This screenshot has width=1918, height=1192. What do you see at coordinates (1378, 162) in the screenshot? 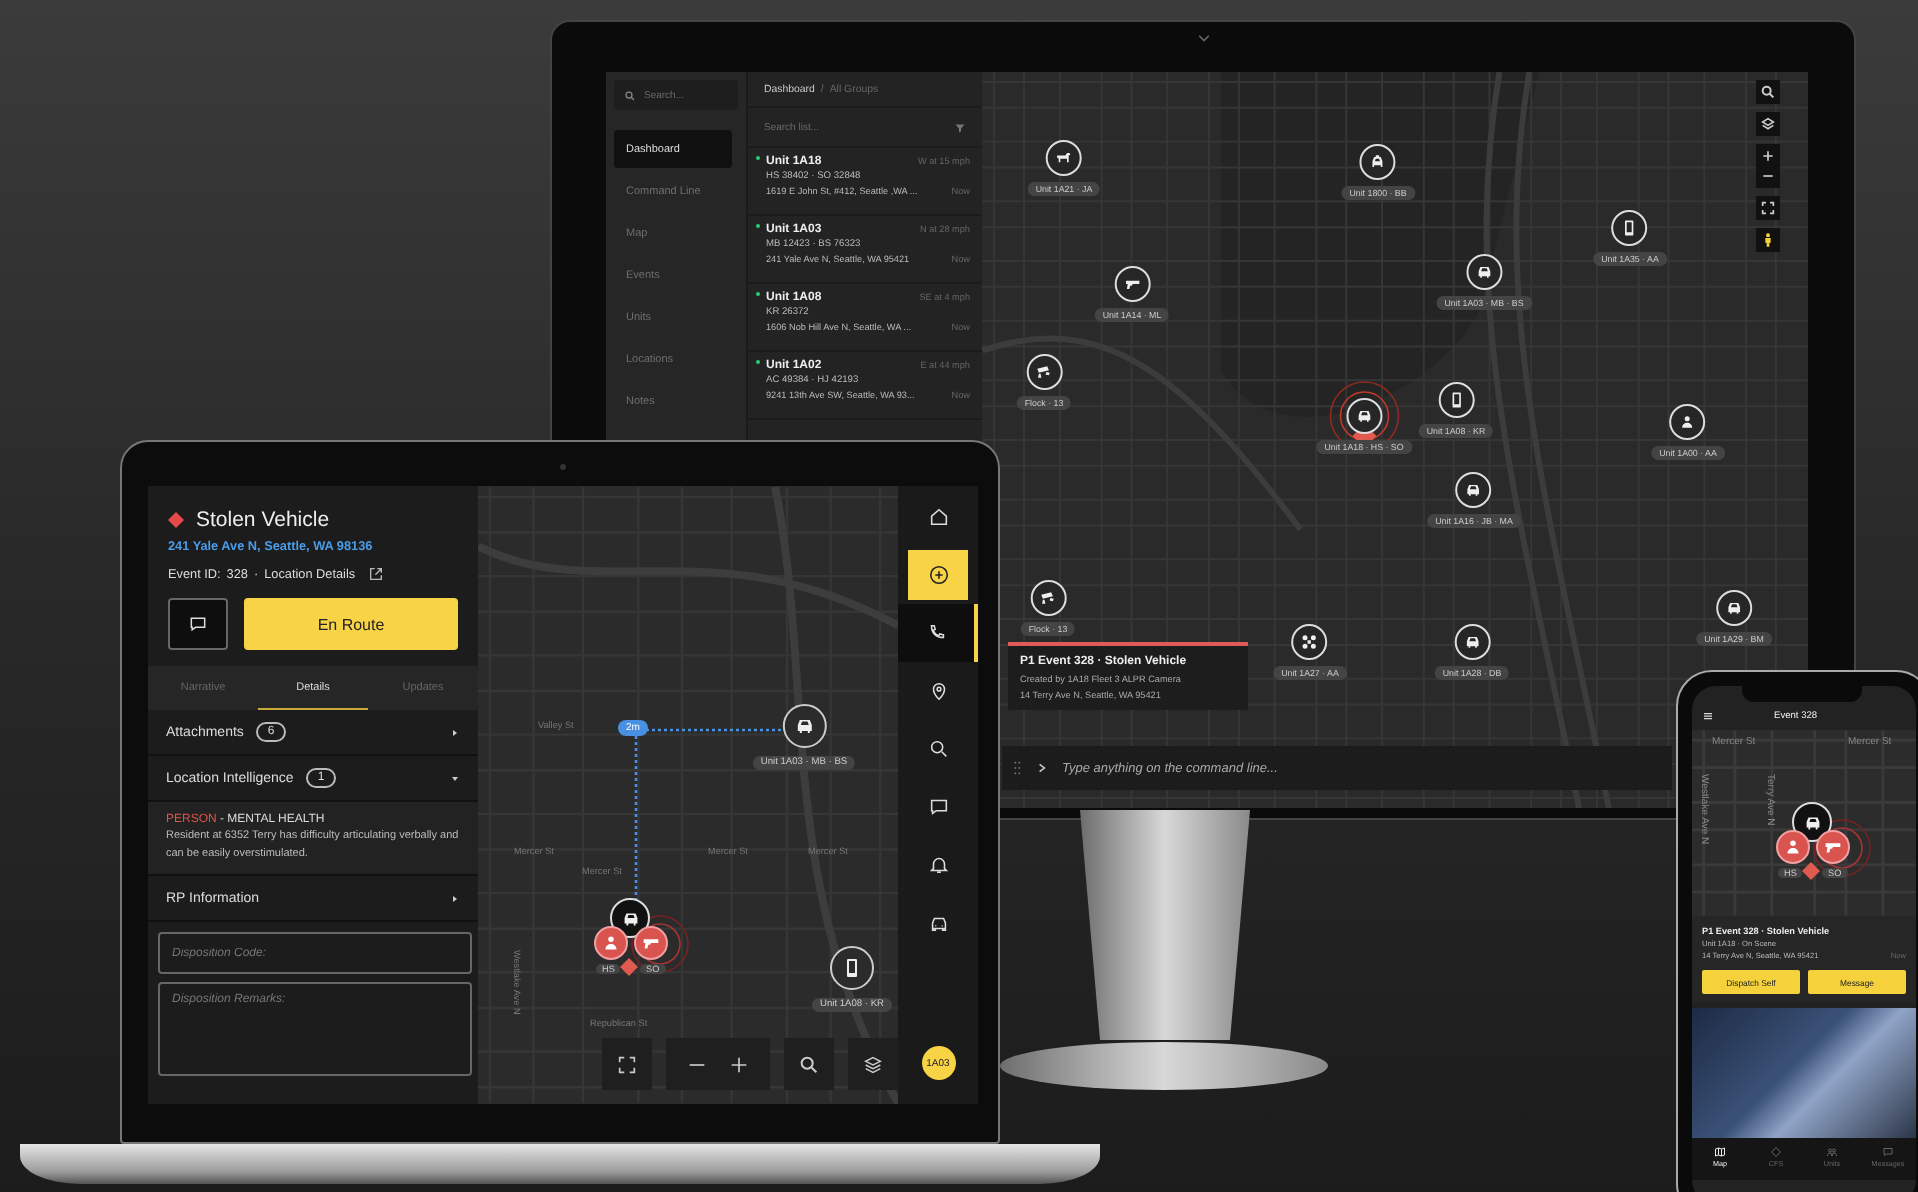
I see `taxi-icon` at bounding box center [1378, 162].